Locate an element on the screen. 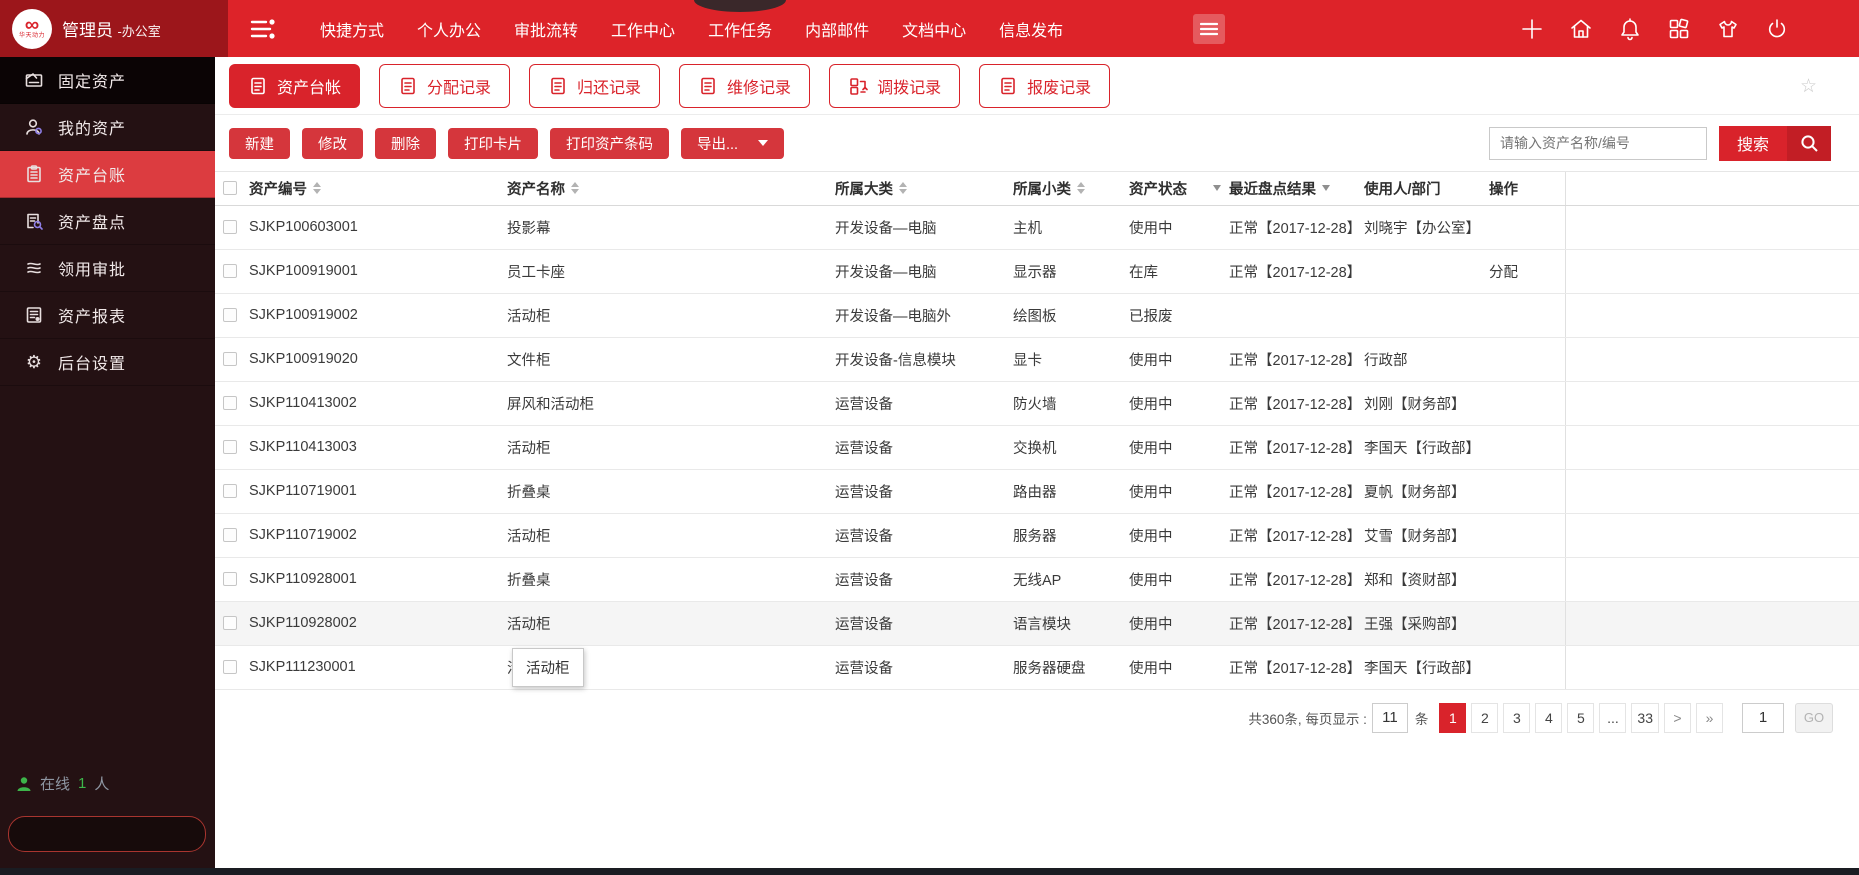 Image resolution: width=1859 pixels, height=875 pixels. sidebar: 固定资产 我的资产 资产台账 资产盘点 领用审批 资产报表 ⚙ 后台设置 在线 1 人 is located at coordinates (107, 462).